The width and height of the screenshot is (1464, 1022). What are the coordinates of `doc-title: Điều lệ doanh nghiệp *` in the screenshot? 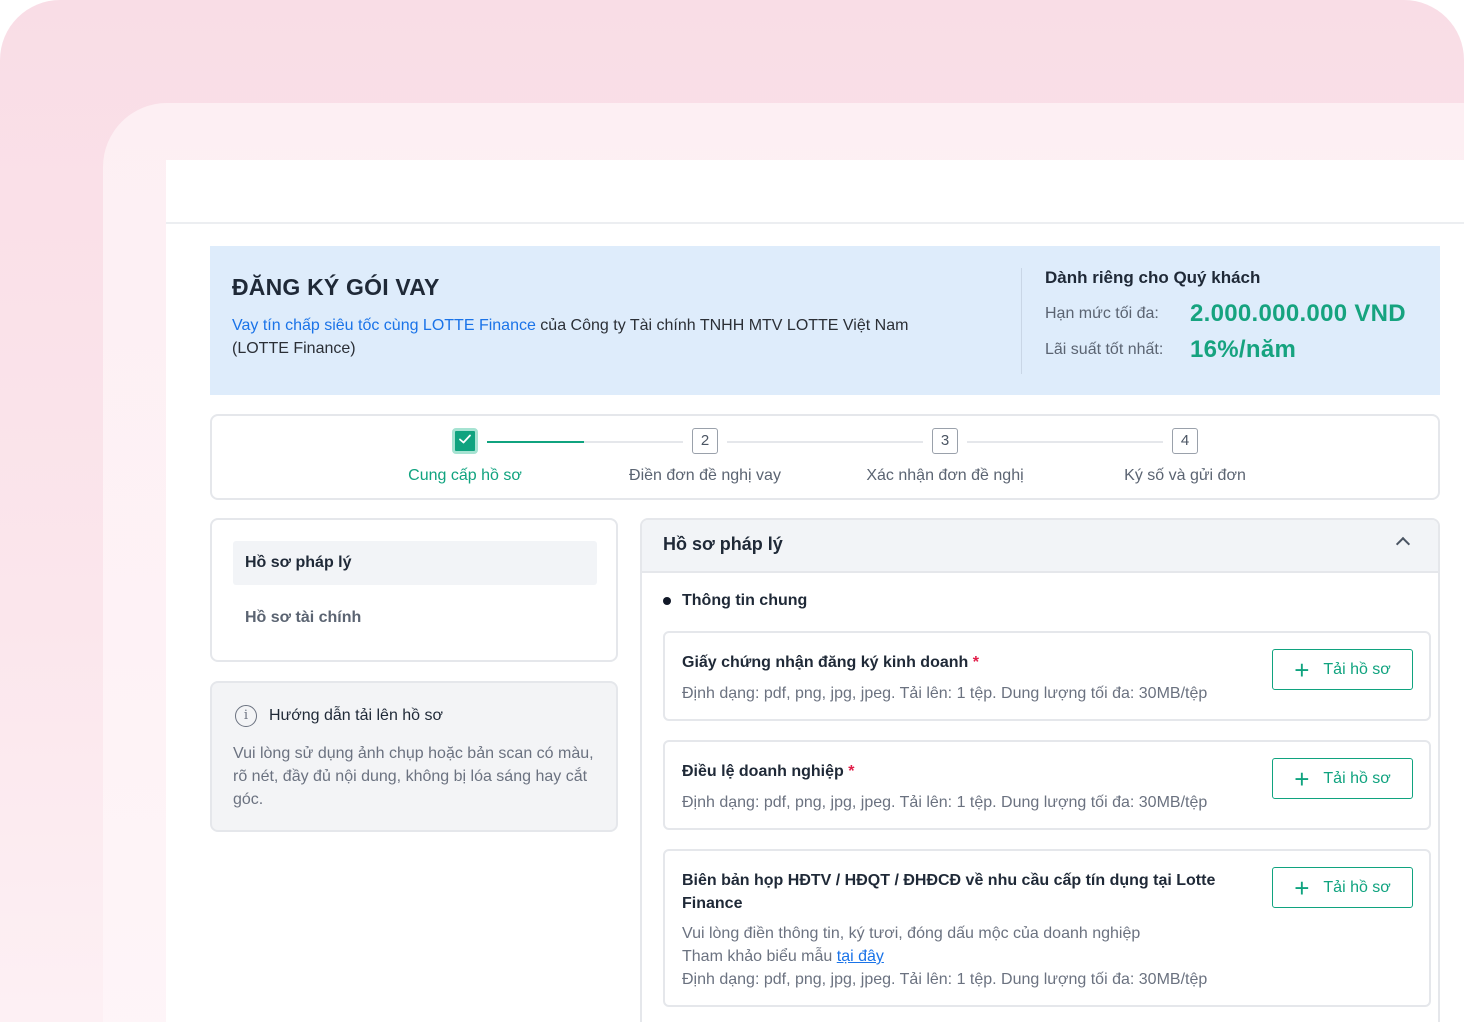 It's located at (957, 771).